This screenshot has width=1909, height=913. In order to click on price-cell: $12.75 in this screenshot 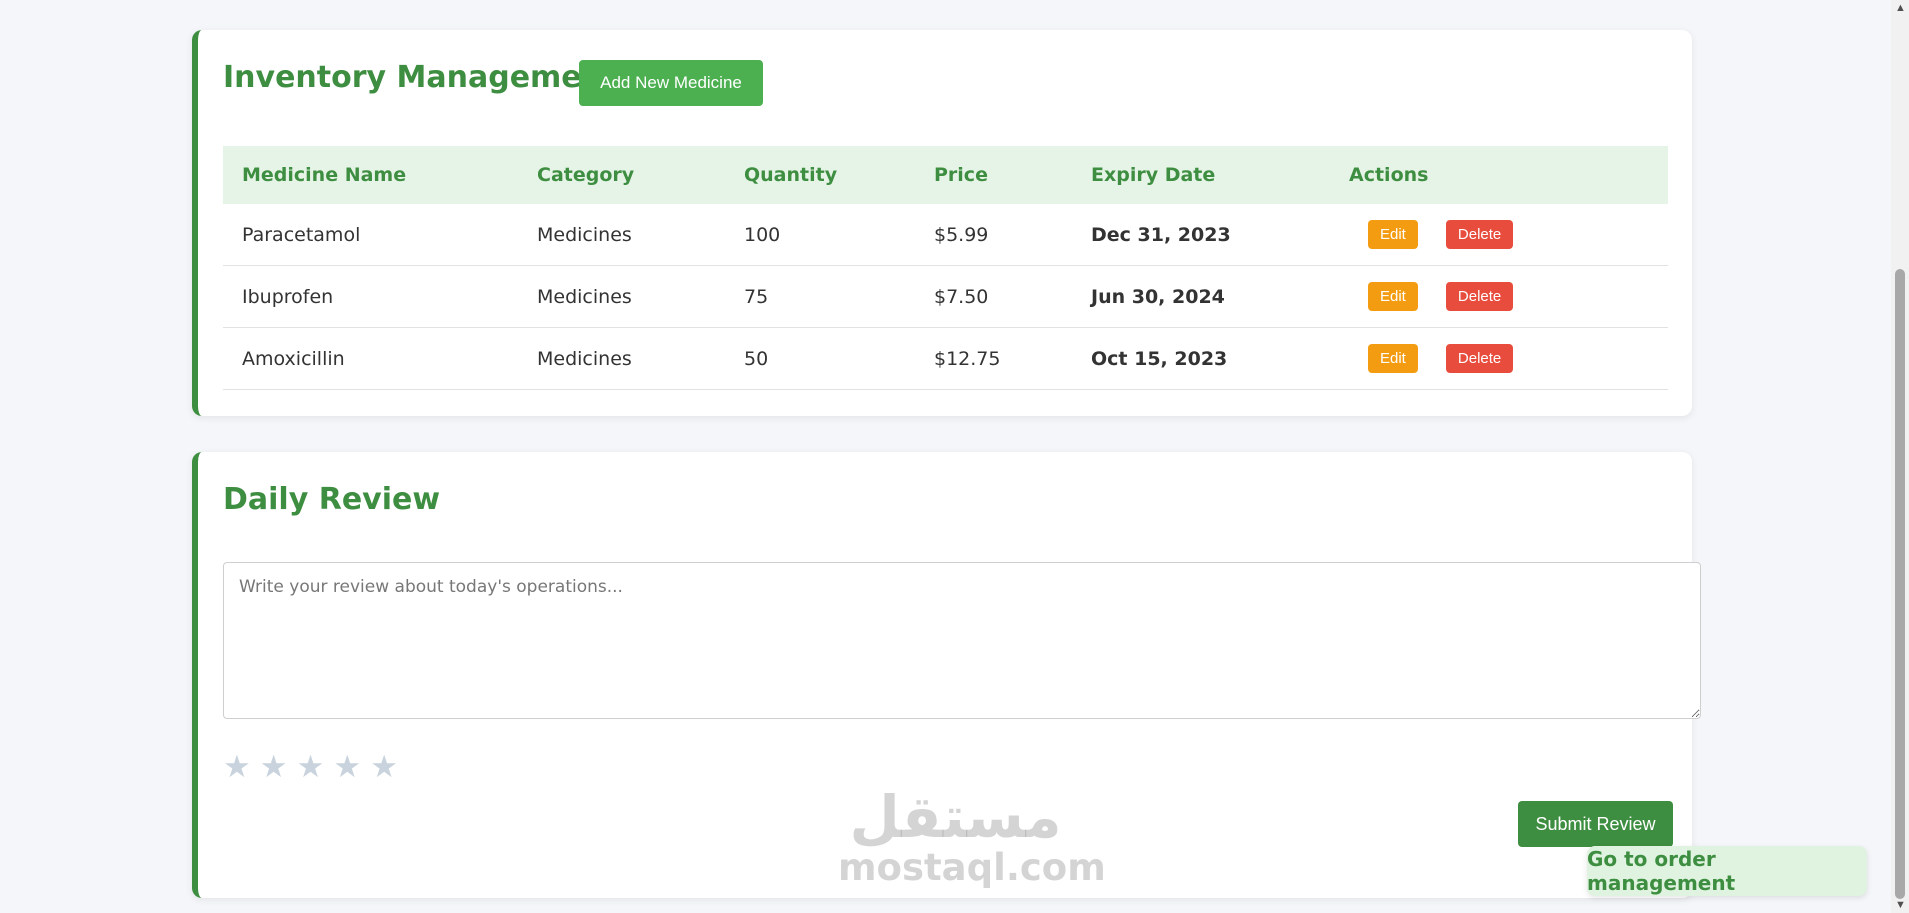, I will do `click(993, 358)`.